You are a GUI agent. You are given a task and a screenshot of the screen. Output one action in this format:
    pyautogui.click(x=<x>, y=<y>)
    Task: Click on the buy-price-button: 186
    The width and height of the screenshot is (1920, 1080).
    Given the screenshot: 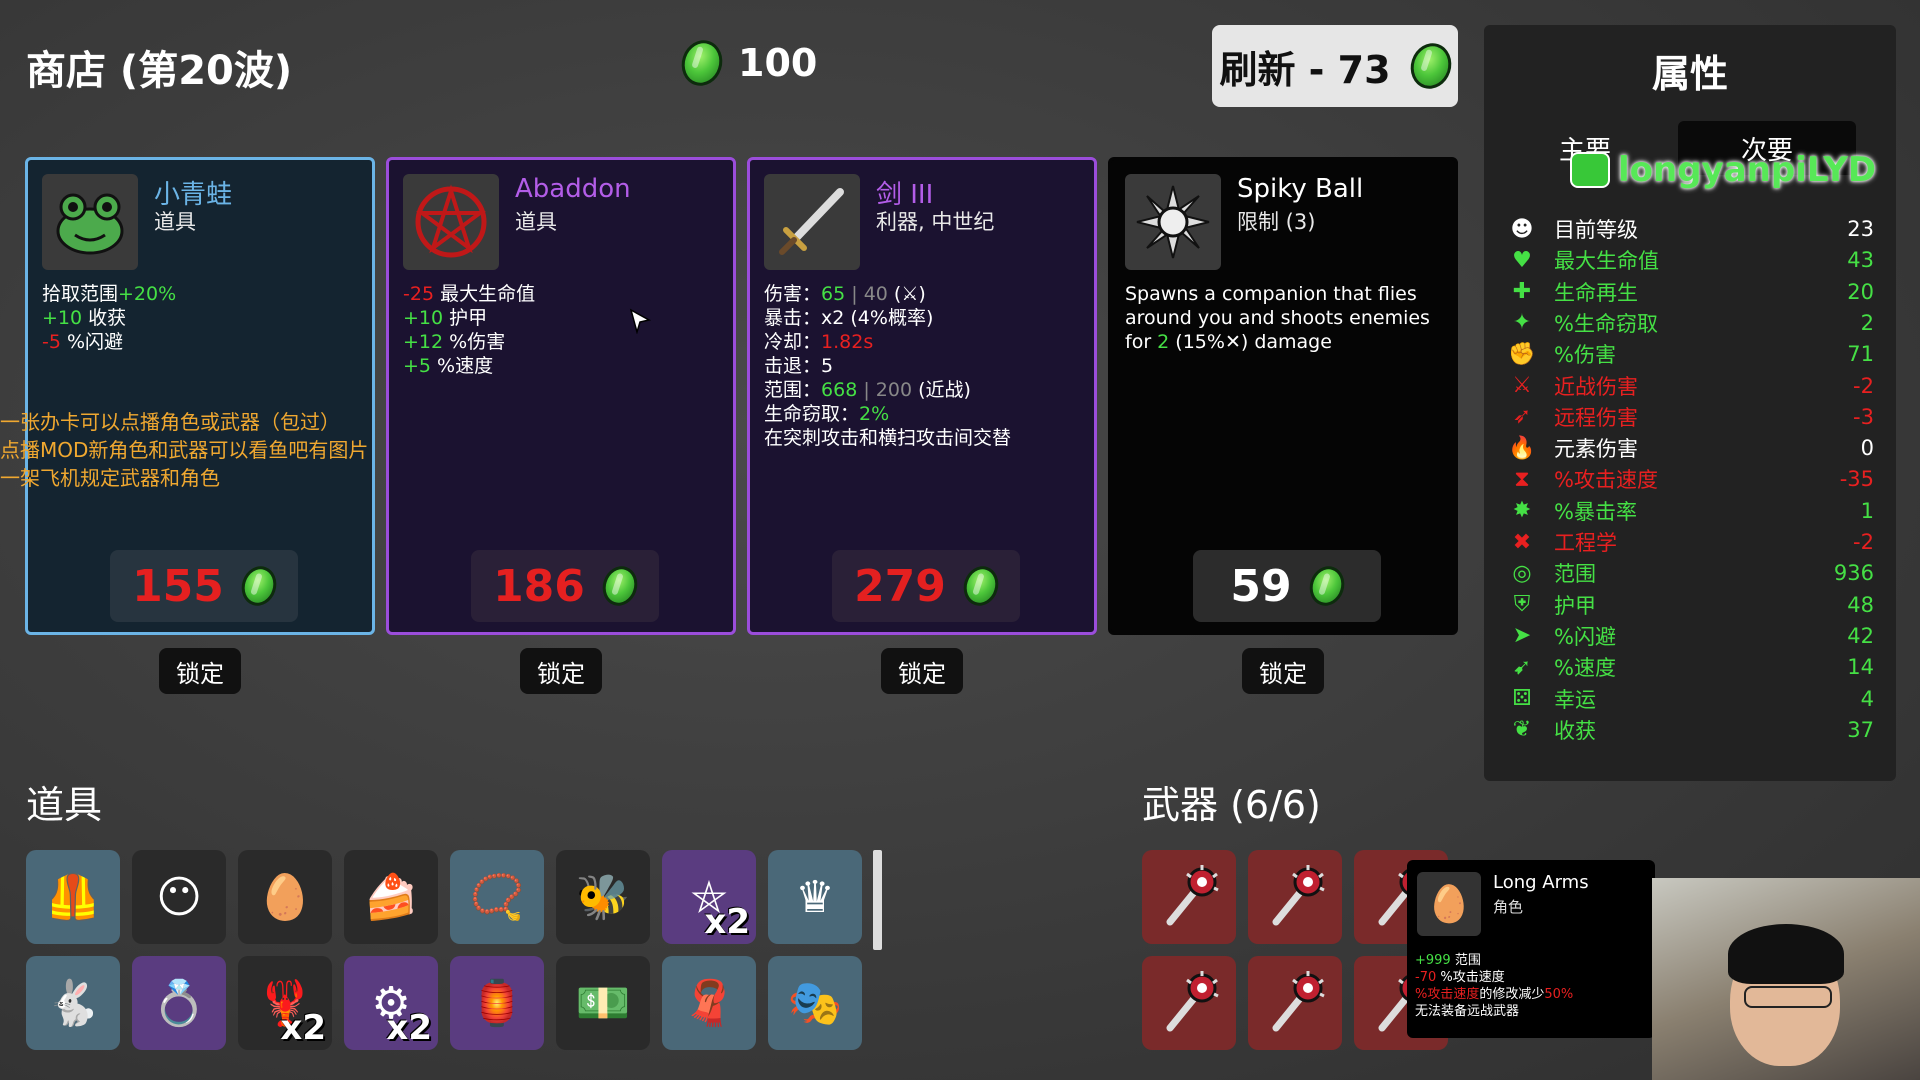 What is the action you would take?
    pyautogui.click(x=565, y=586)
    